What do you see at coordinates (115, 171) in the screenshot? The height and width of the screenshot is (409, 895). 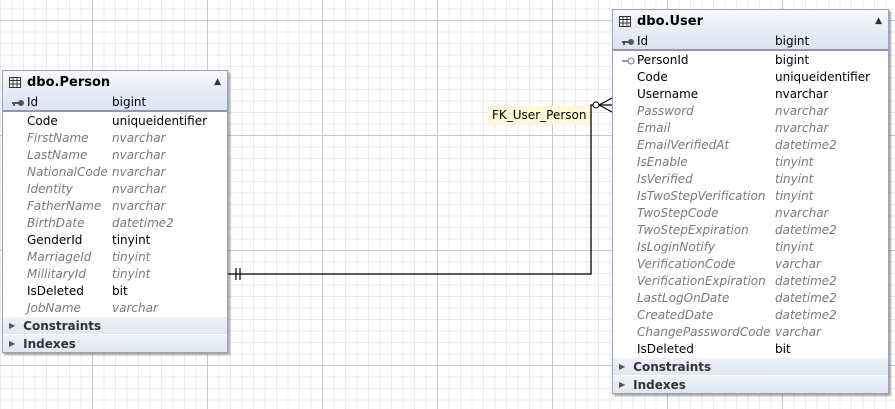 I see `column-row: NationalCode nvarchar` at bounding box center [115, 171].